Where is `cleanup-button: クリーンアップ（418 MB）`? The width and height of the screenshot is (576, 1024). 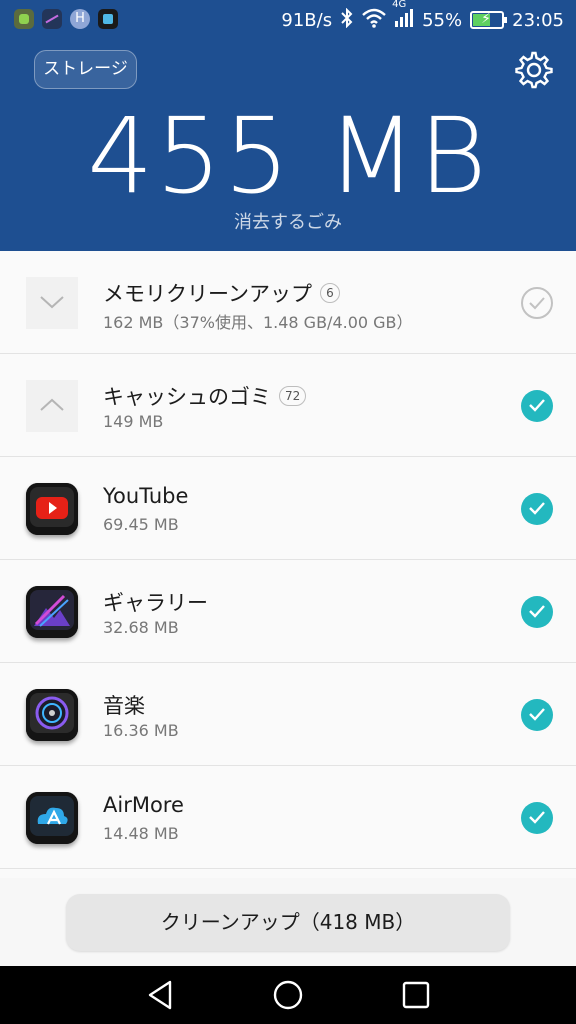
cleanup-button: クリーンアップ（418 MB） is located at coordinates (288, 922).